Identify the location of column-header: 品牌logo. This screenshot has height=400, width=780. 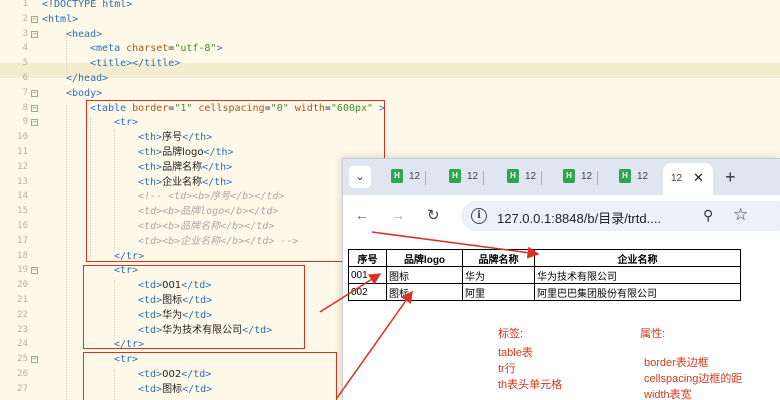
(424, 258).